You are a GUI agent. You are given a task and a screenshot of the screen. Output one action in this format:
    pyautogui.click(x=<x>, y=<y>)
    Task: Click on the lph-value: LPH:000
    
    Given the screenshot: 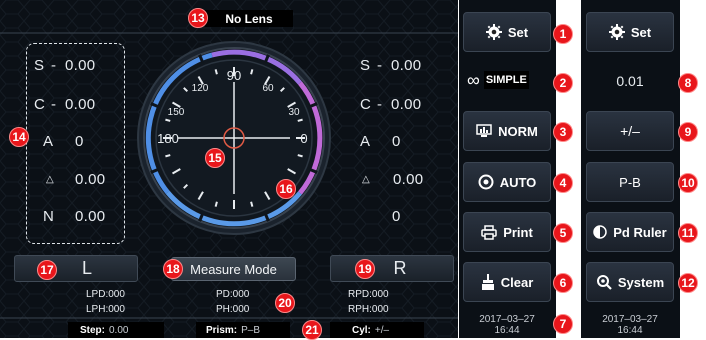 What is the action you would take?
    pyautogui.click(x=105, y=309)
    